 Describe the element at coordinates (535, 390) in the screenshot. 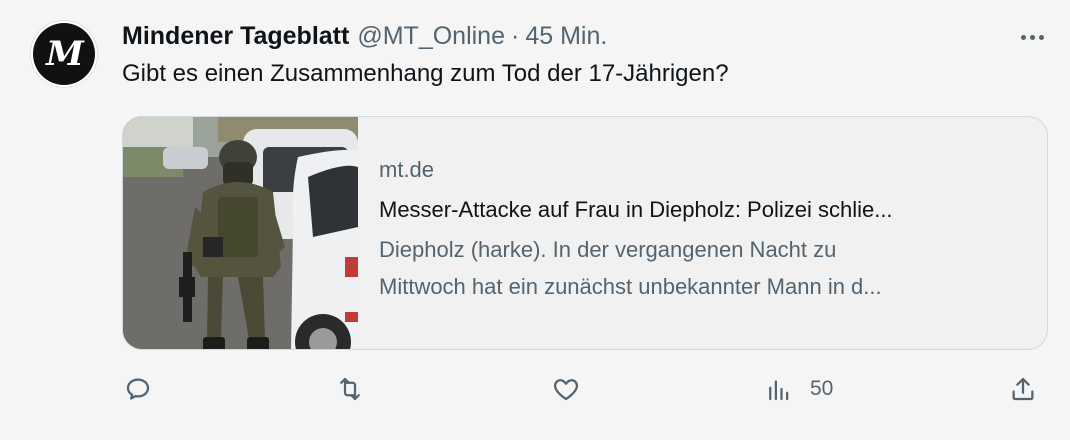

I see `tweet-actions: 50` at that location.